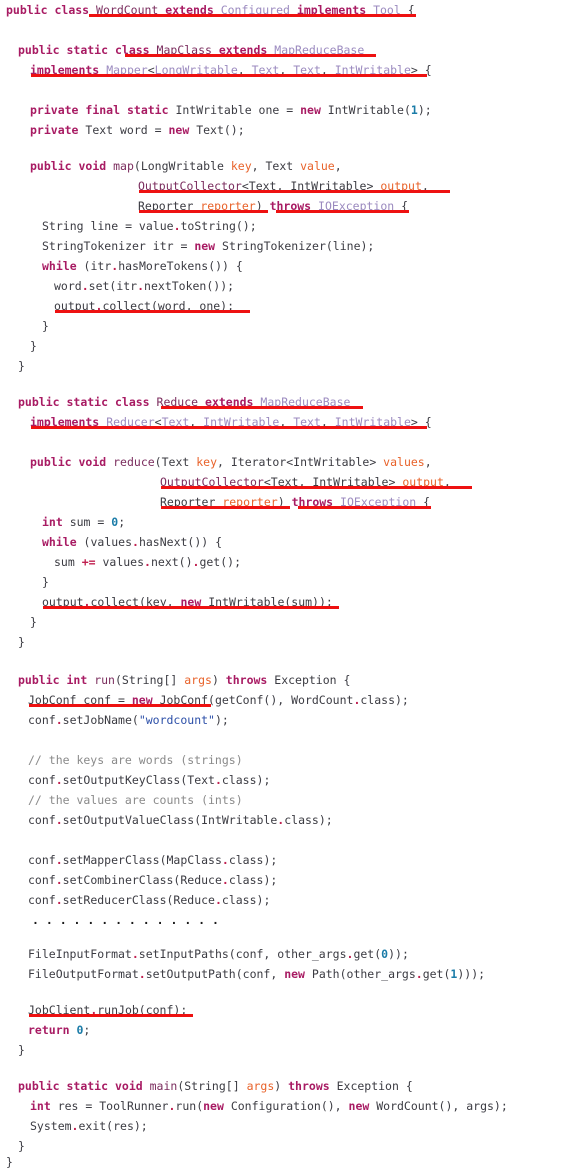 The width and height of the screenshot is (572, 1172). Describe the element at coordinates (371, 1086) in the screenshot. I see `code-token-plain: Exception {` at that location.